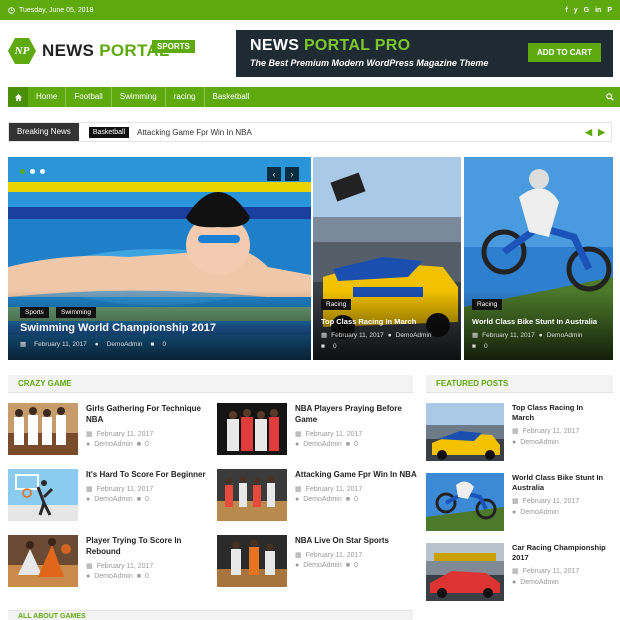 The image size is (620, 620). I want to click on slide-meta: ▦ February 11, 2017 ● DemoAdmin ■ 0, so click(93, 344).